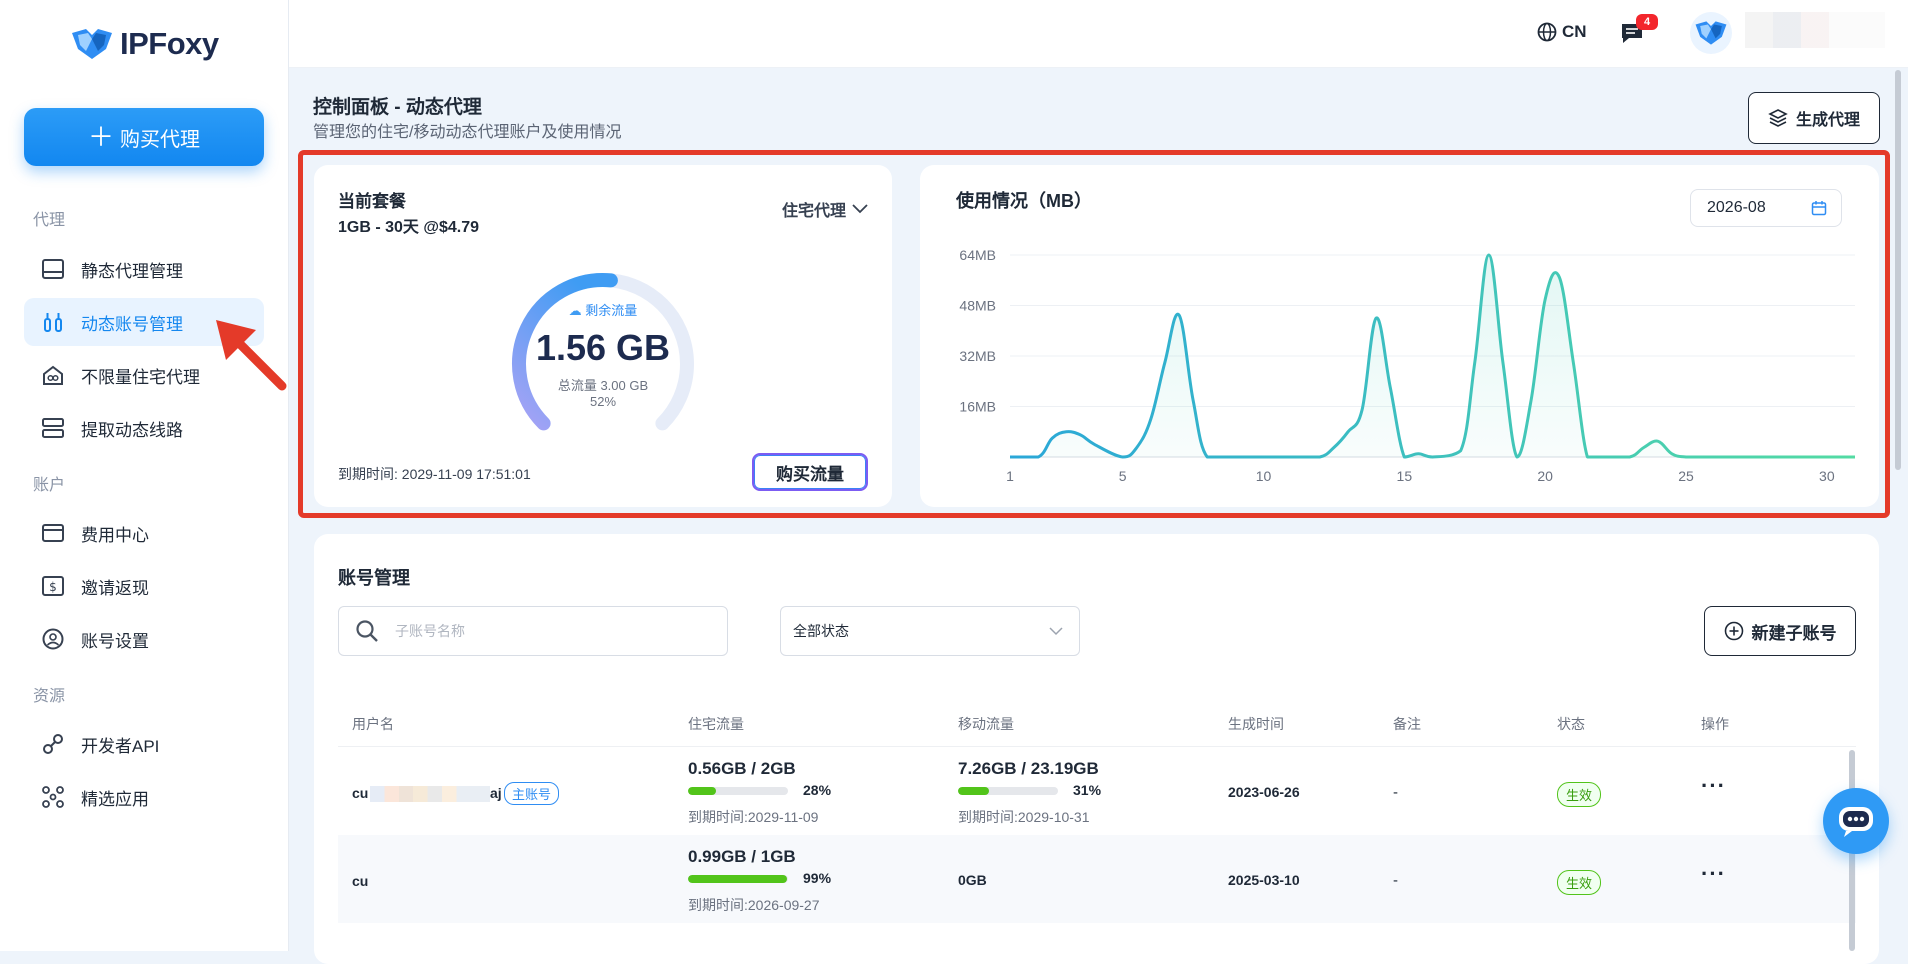 The width and height of the screenshot is (1908, 964). What do you see at coordinates (115, 641) in the screenshot?
I see `sidebar-item-label: 账号设置` at bounding box center [115, 641].